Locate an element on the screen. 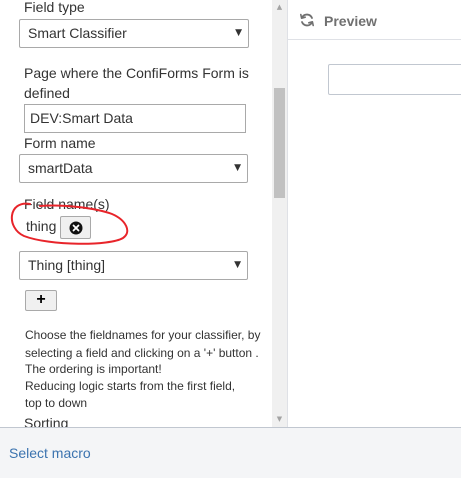 Image resolution: width=461 pixels, height=478 pixels. scroll-down-arrow-icon: ▼ is located at coordinates (279, 419).